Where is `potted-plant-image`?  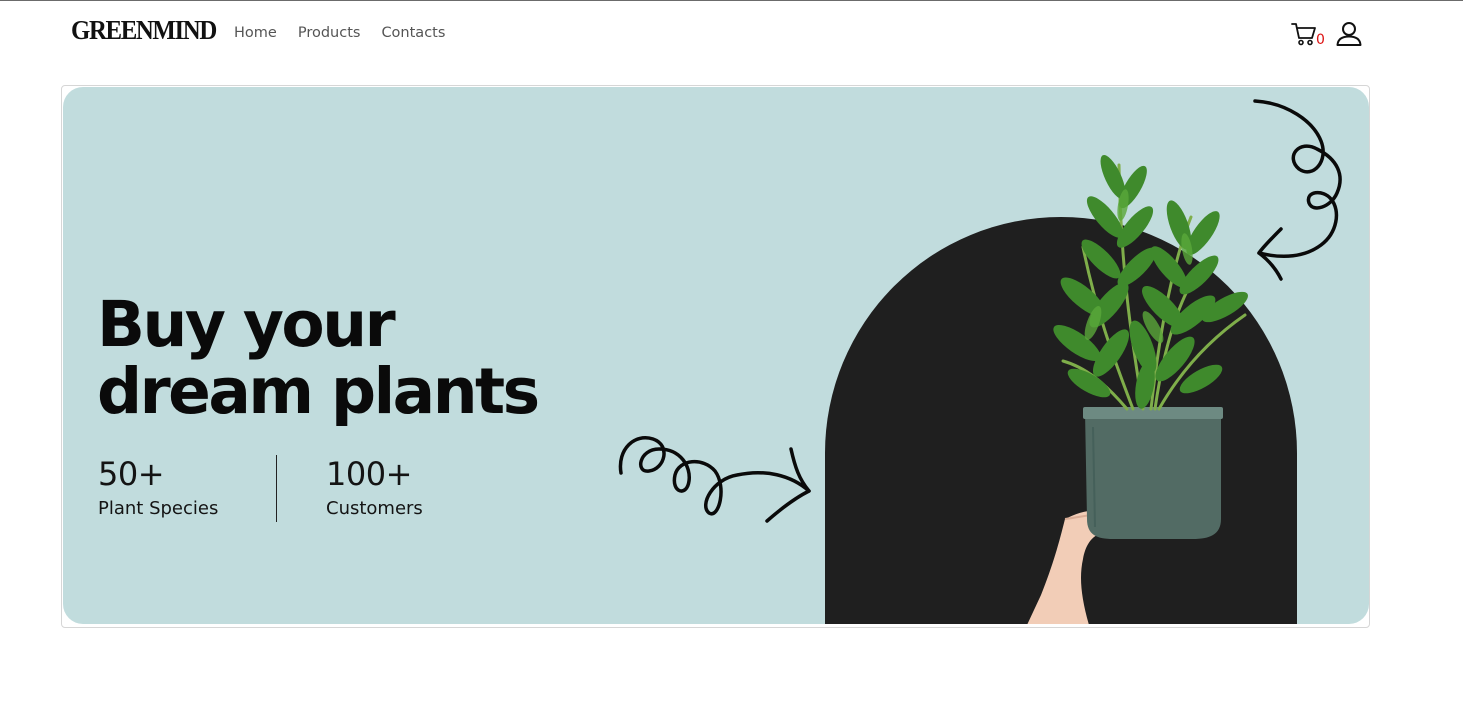 potted-plant-image is located at coordinates (1137, 389).